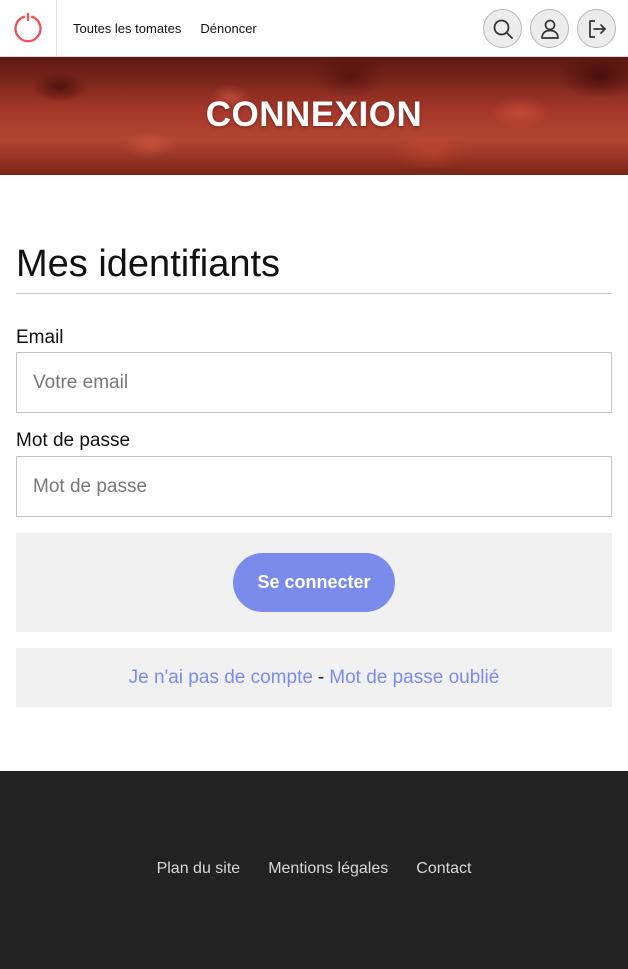 The width and height of the screenshot is (628, 969). Describe the element at coordinates (148, 264) in the screenshot. I see `credentials-heading: Mes identifiants` at that location.